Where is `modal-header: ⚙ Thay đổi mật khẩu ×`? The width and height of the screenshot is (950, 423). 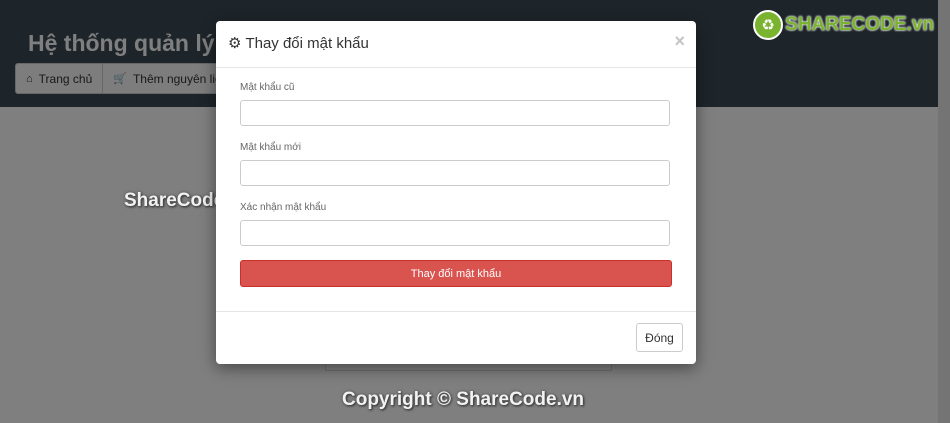
modal-header: ⚙ Thay đổi mật khẩu × is located at coordinates (456, 44).